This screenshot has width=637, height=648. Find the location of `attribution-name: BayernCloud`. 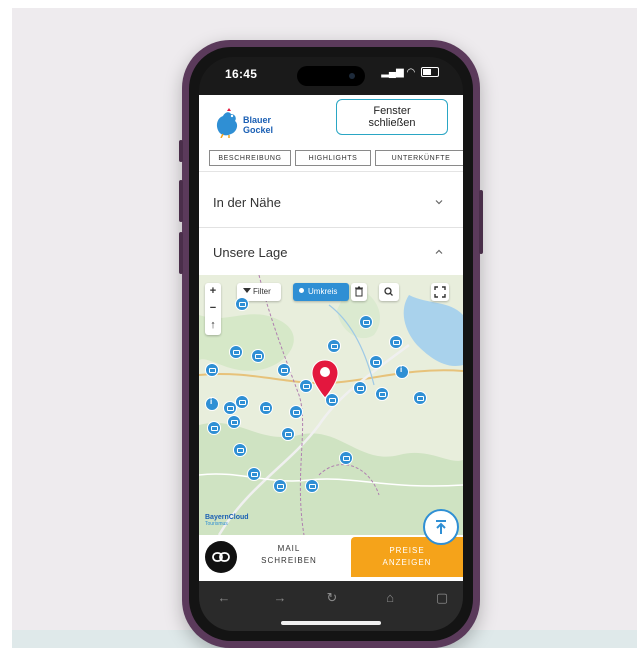

attribution-name: BayernCloud is located at coordinates (227, 517).